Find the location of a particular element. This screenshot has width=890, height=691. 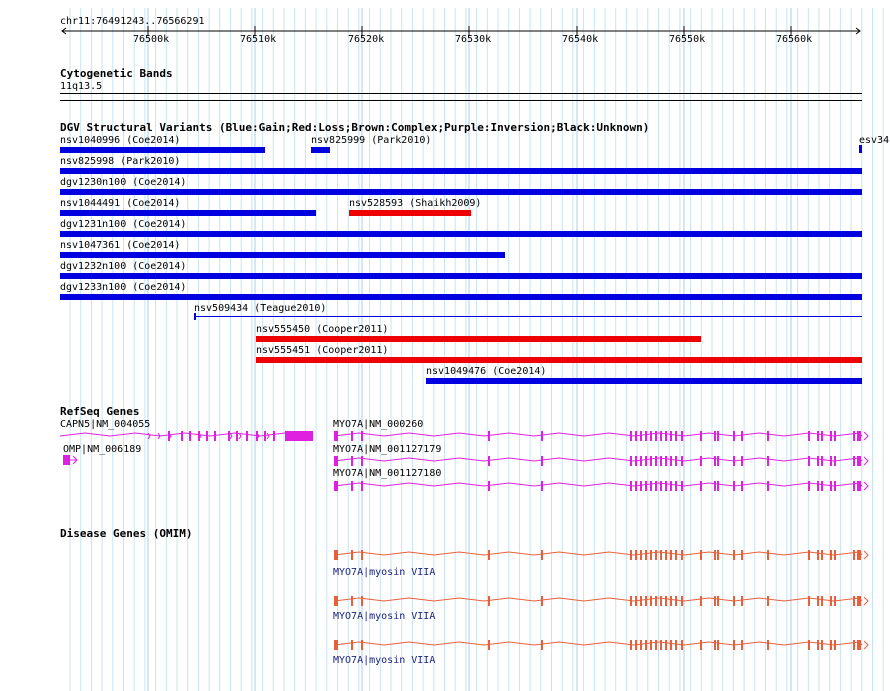

cytoband-bar is located at coordinates (461, 93).